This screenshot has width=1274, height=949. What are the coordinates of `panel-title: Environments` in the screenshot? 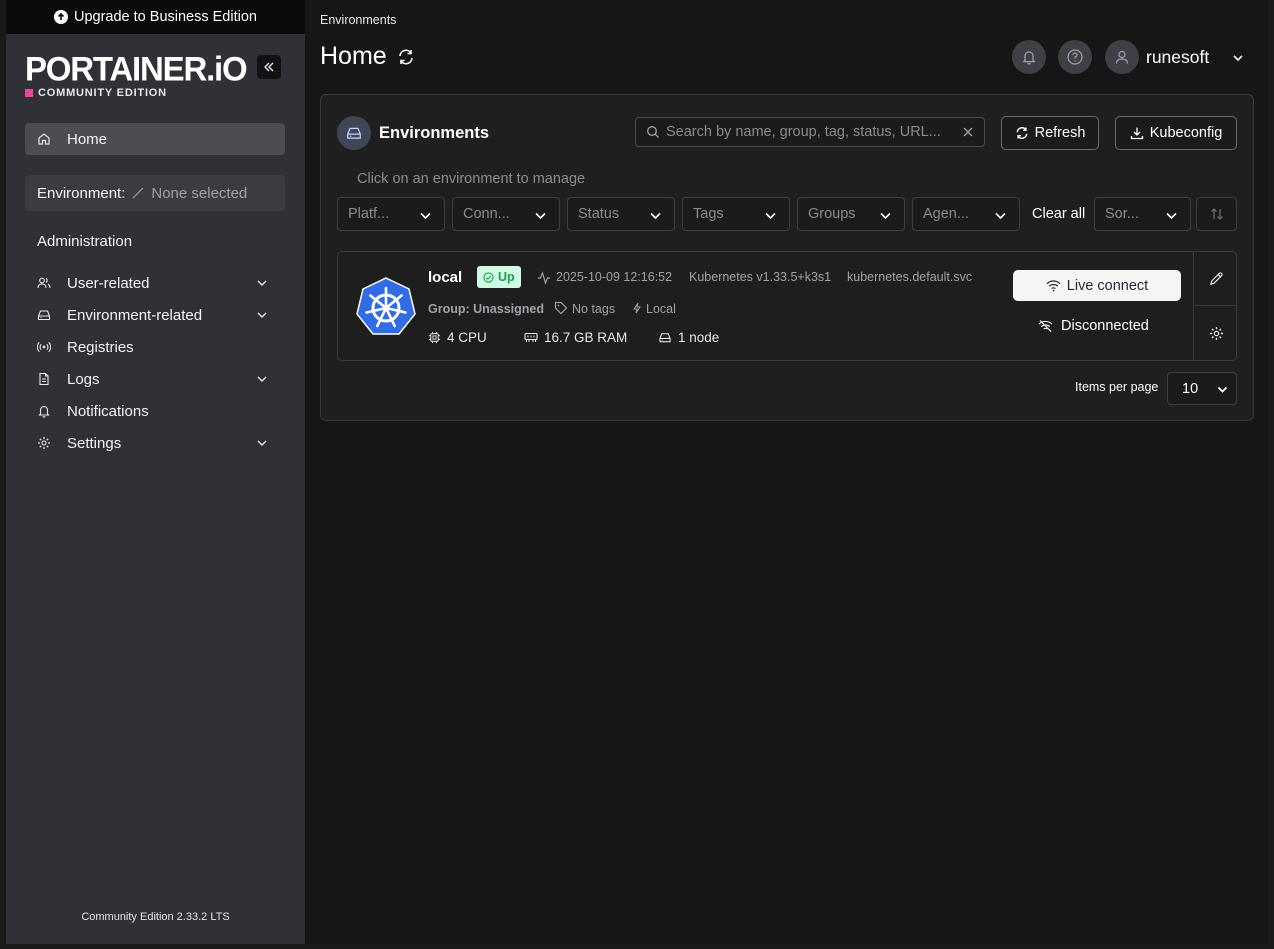 It's located at (434, 133).